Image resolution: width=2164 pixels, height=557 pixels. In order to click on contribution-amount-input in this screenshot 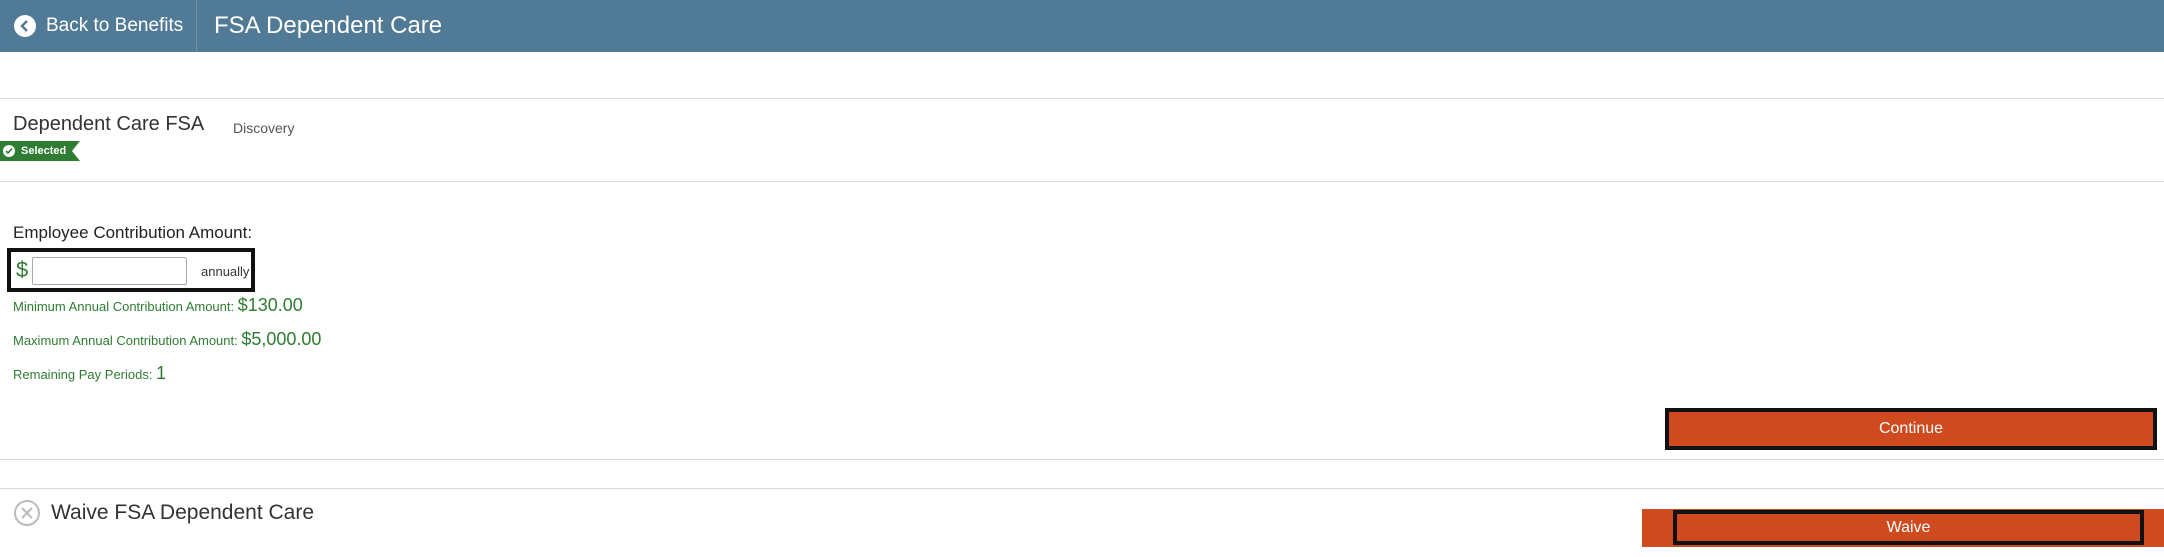, I will do `click(109, 271)`.